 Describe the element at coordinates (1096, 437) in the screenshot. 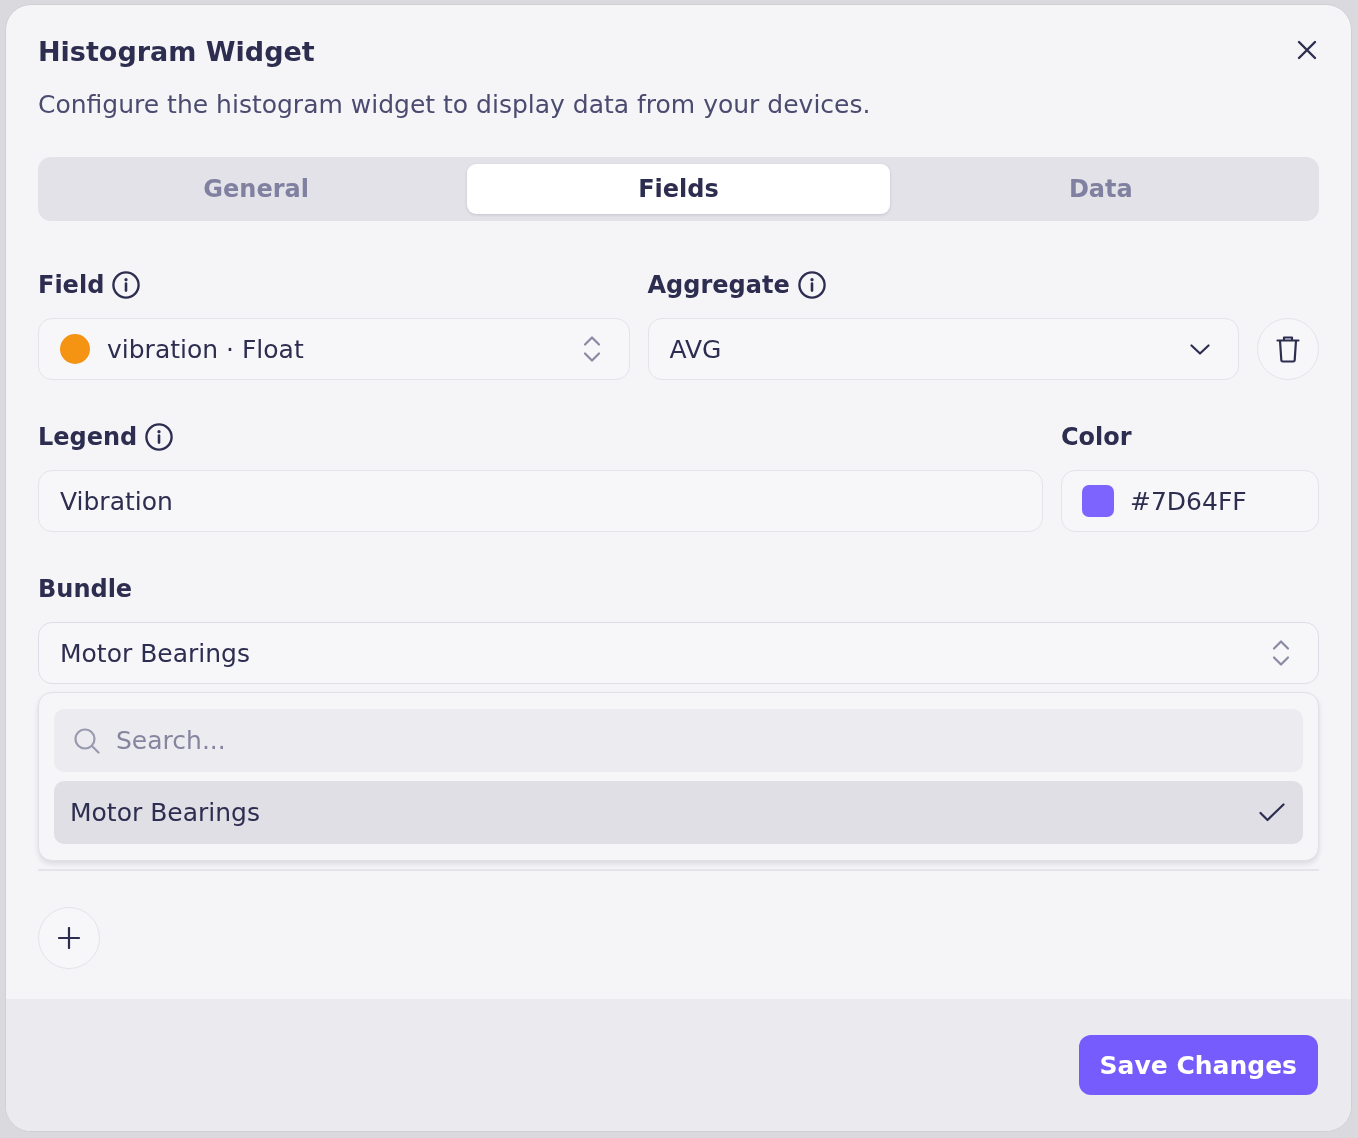

I see `field-label: Color` at that location.